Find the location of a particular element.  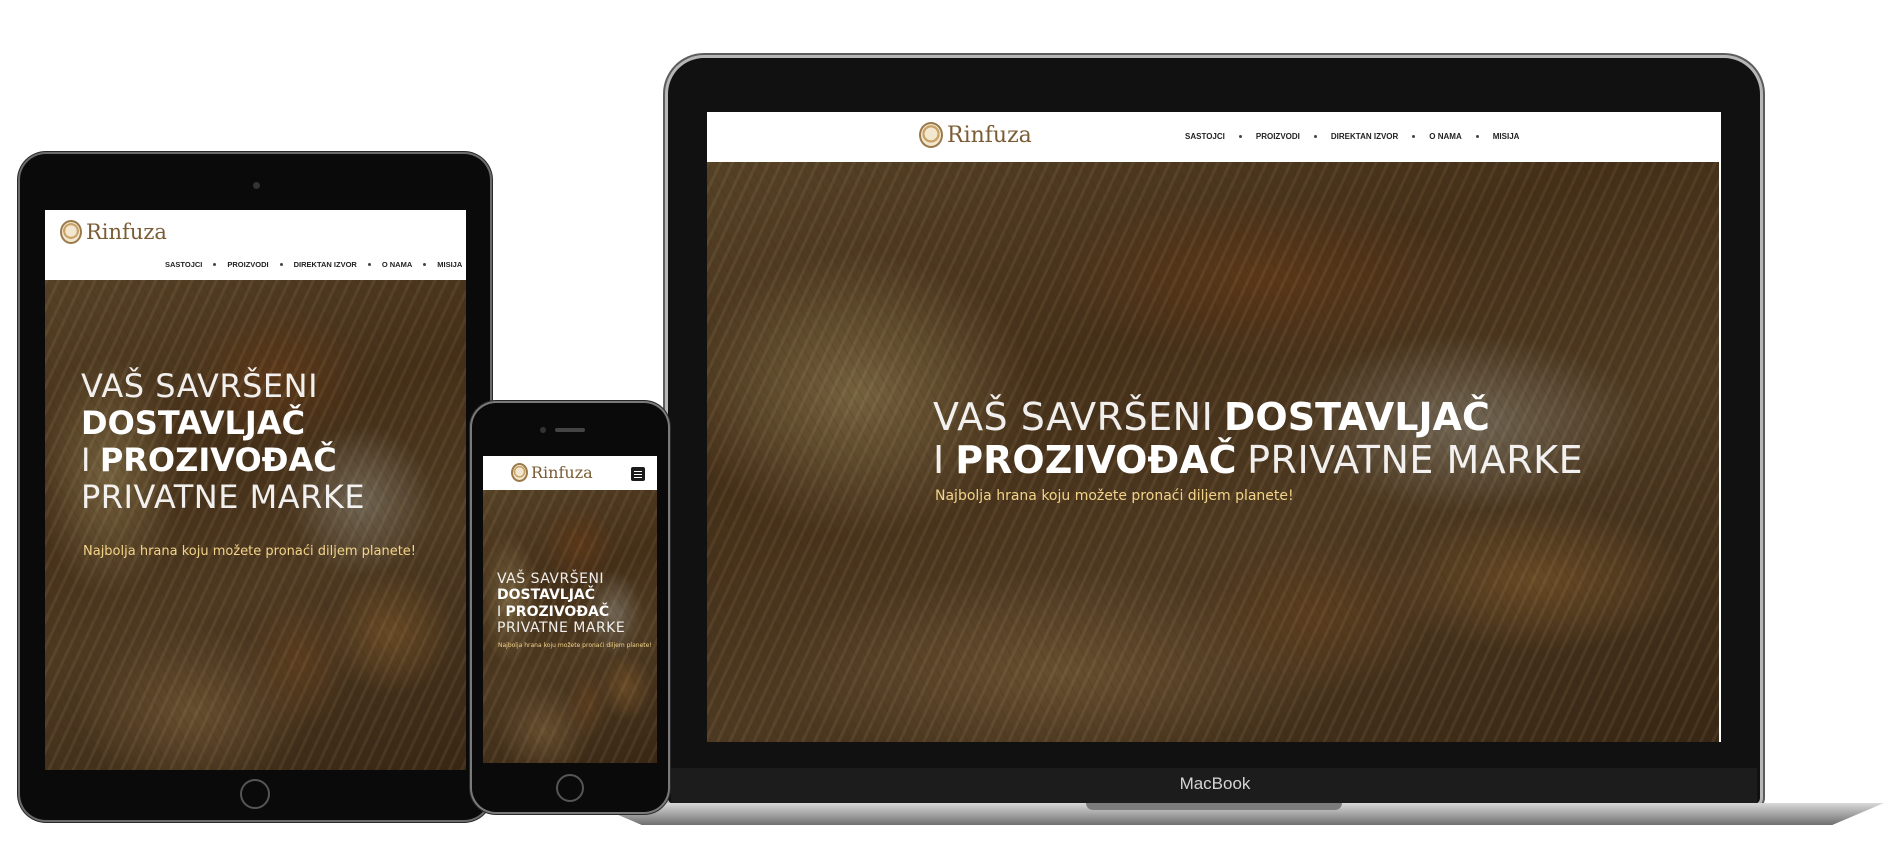

site-header: Rinfuza is located at coordinates (570, 473).